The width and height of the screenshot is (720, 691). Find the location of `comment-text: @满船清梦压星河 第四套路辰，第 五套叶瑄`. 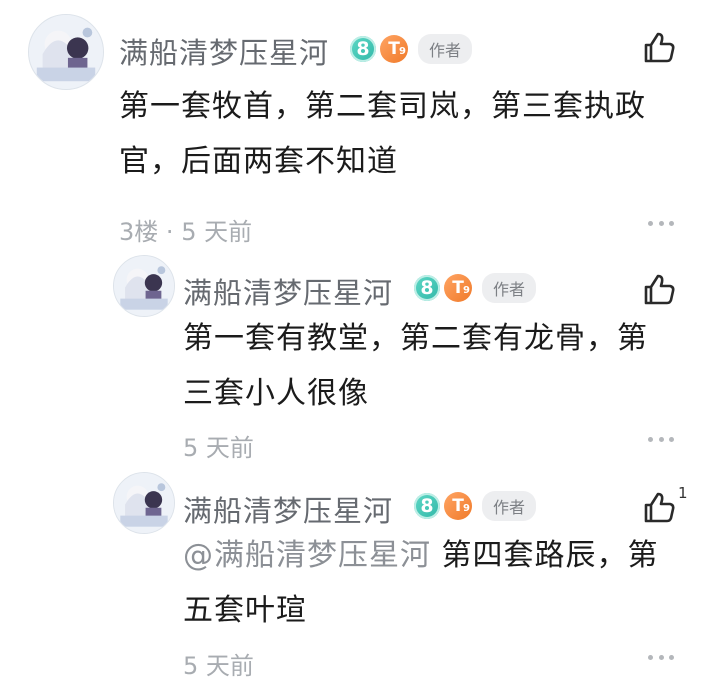

comment-text: @满船清梦压星河 第四套路辰，第 五套叶瑄 is located at coordinates (421, 583).